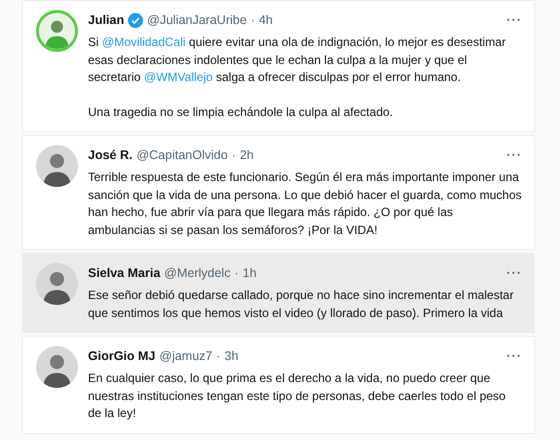 Image resolution: width=560 pixels, height=440 pixels. What do you see at coordinates (297, 60) in the screenshot?
I see `tweet-text: Si @MovilidadCali quiere evitar una ola de indignación, lo mejor es desestimar esas declaraciones indolentes que le echan la culpa a la mujer y que el secretario @WMVallejo salga a ofrecer disculpas por el error humano.` at bounding box center [297, 60].